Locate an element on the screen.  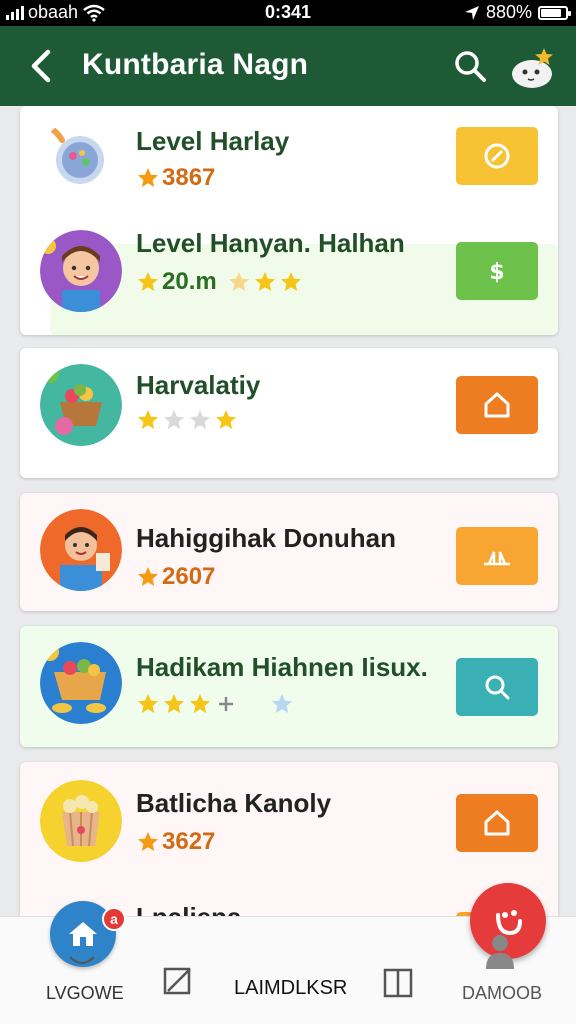
row-score: 3627 is located at coordinates (175, 842).